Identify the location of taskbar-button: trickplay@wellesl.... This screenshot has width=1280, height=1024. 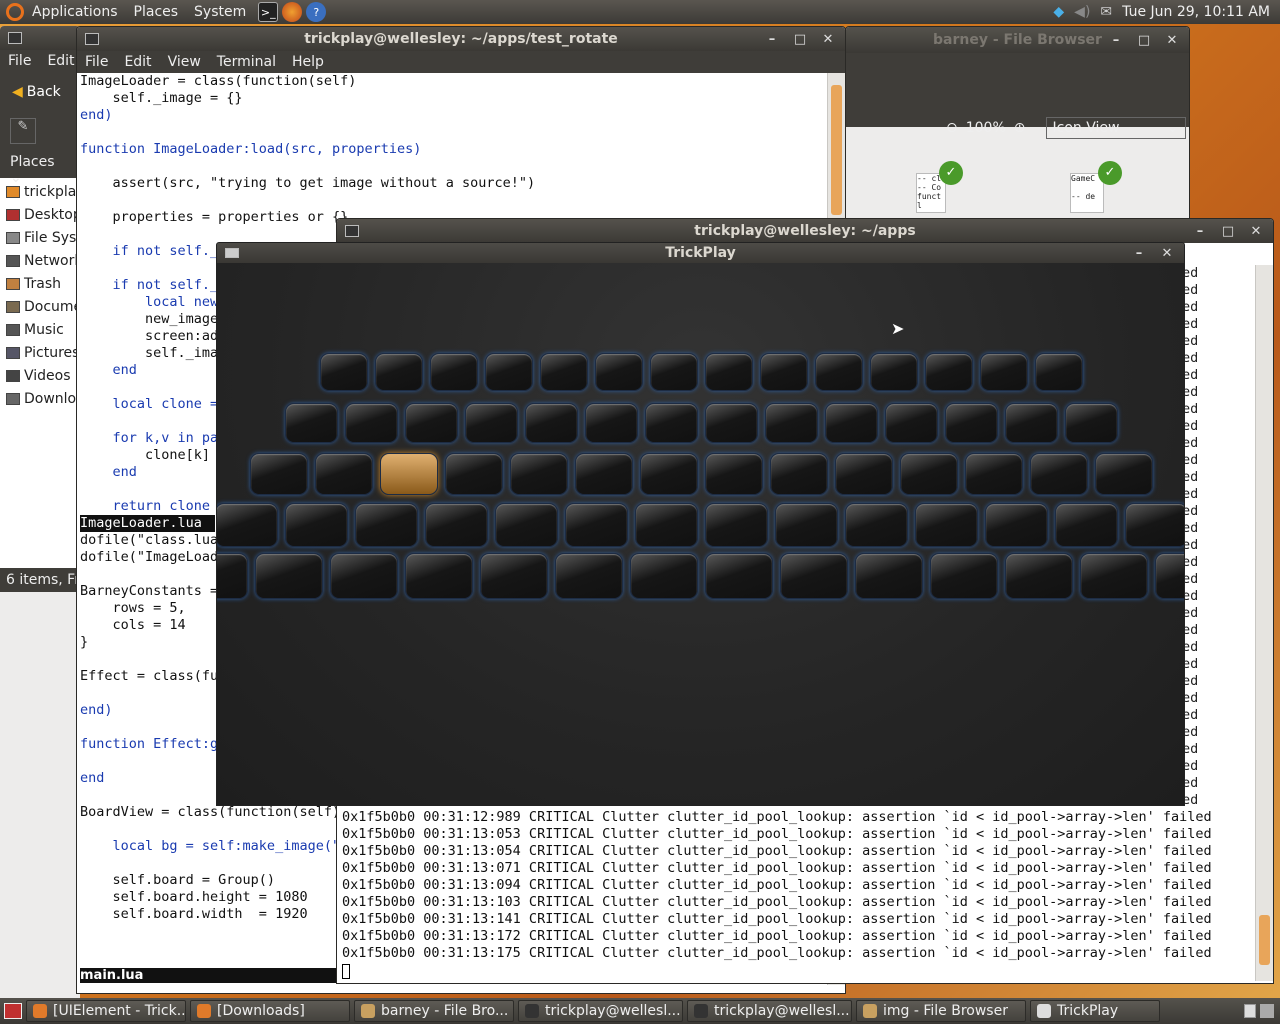
(600, 1011).